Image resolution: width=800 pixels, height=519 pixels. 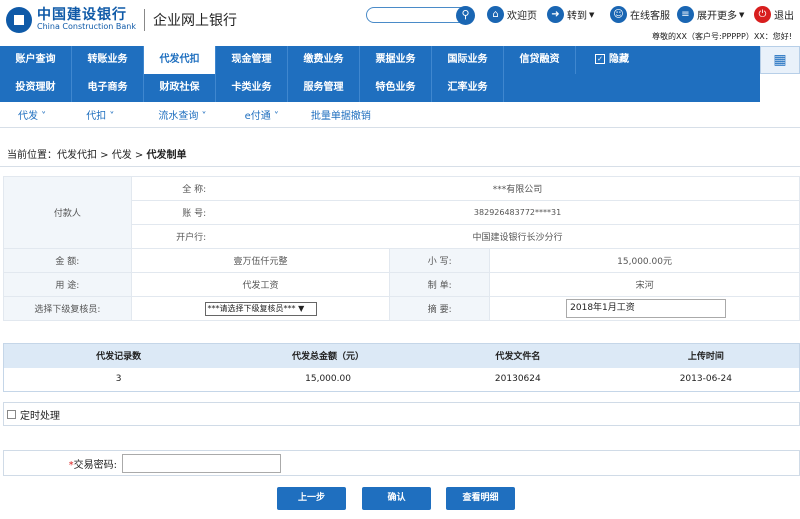 I want to click on expand-more-menu: ≡ 展开更多 ▼, so click(x=710, y=14).